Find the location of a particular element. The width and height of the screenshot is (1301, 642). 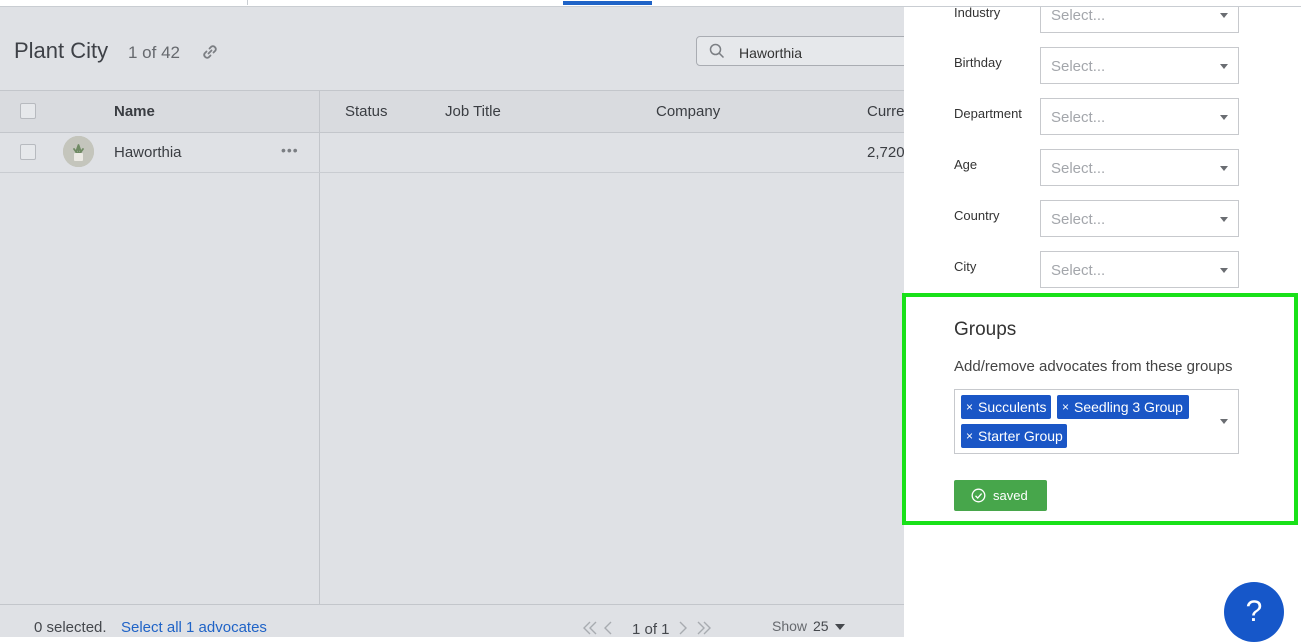

select-all-checkbox is located at coordinates (28, 111).